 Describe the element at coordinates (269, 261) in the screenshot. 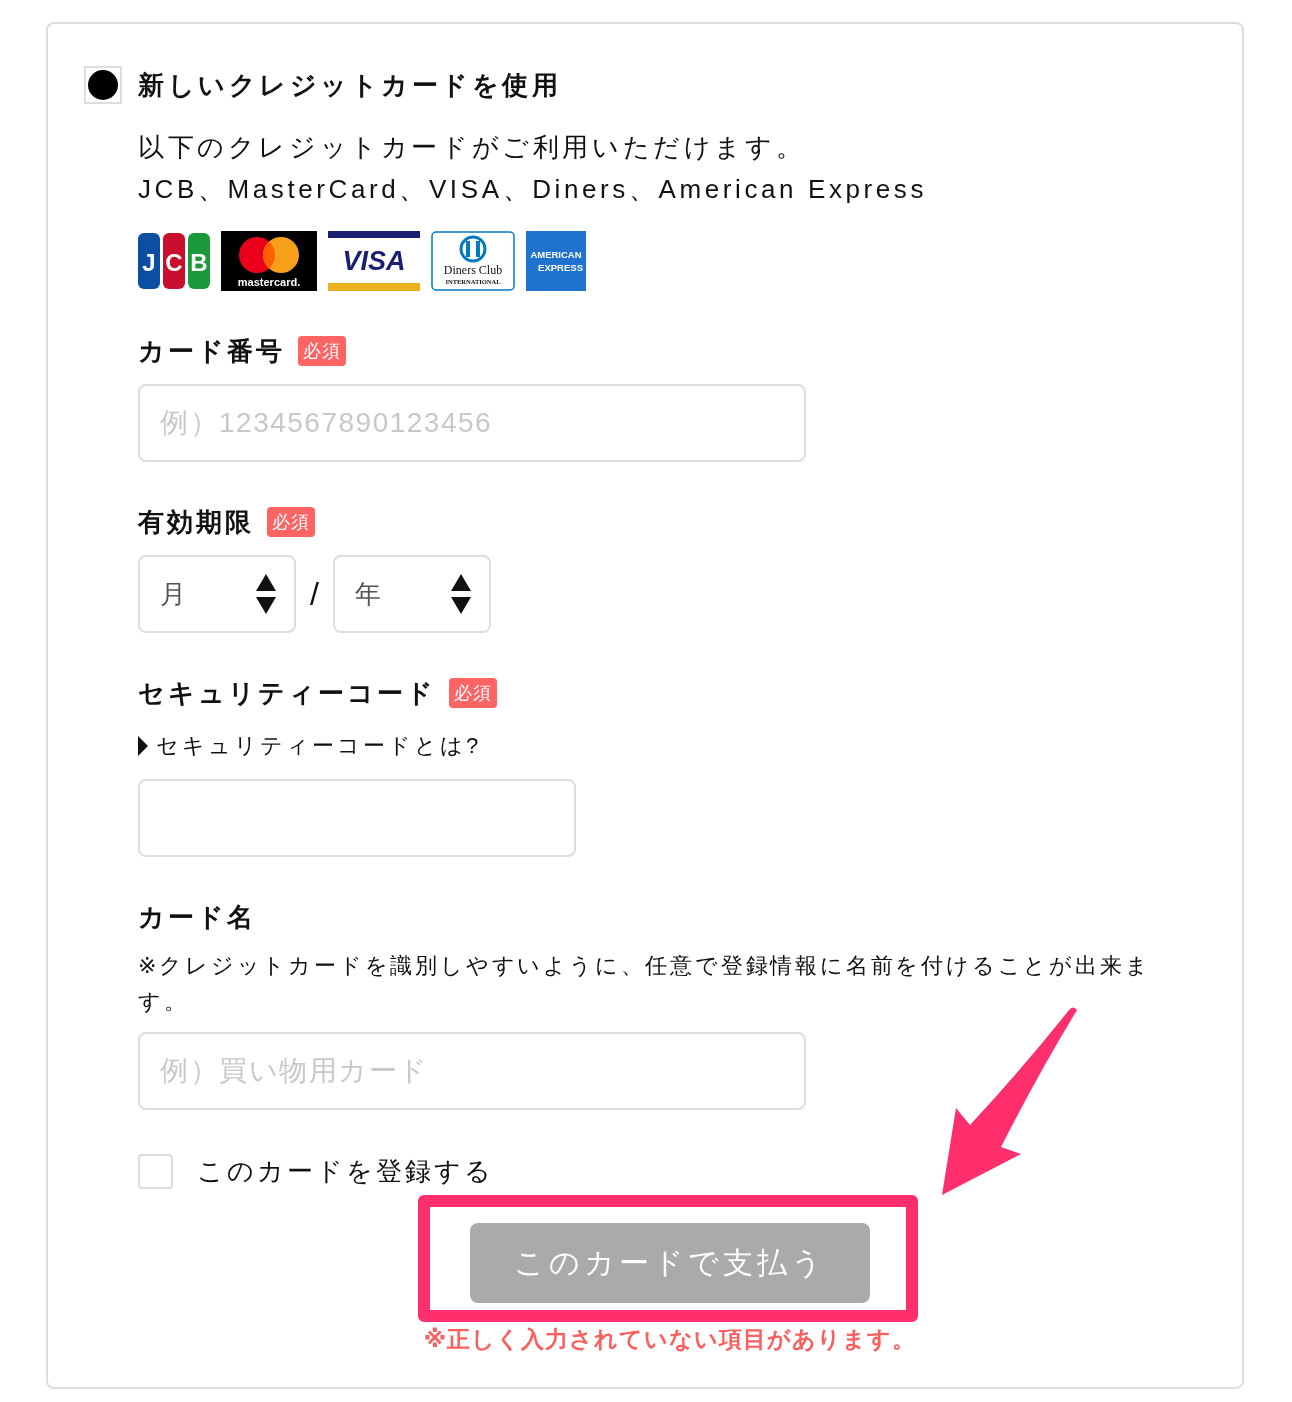

I see `card-logo: mastercard.` at that location.